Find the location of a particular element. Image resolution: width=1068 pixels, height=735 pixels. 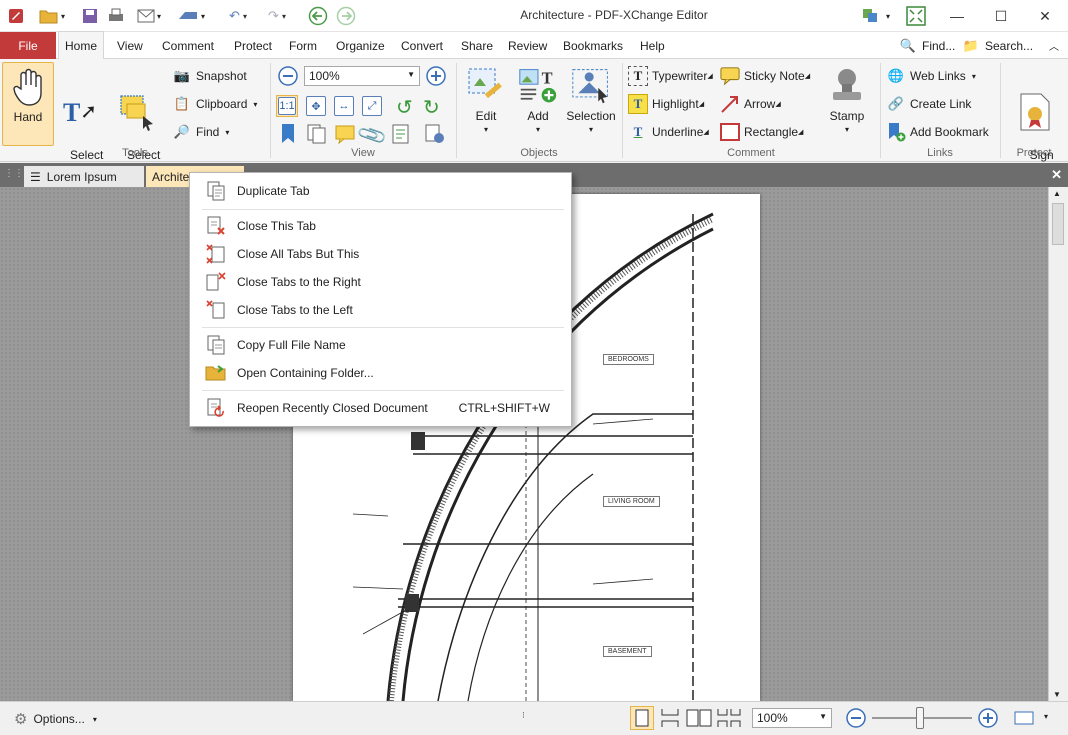

hand-tool-button: Hand is located at coordinates (28, 104).